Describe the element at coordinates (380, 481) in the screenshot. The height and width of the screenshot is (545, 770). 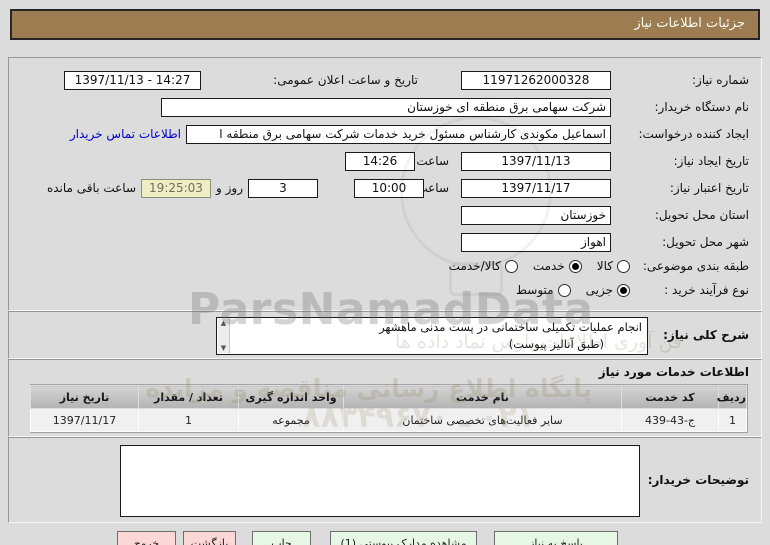
I see `buyer-notes-textarea` at that location.